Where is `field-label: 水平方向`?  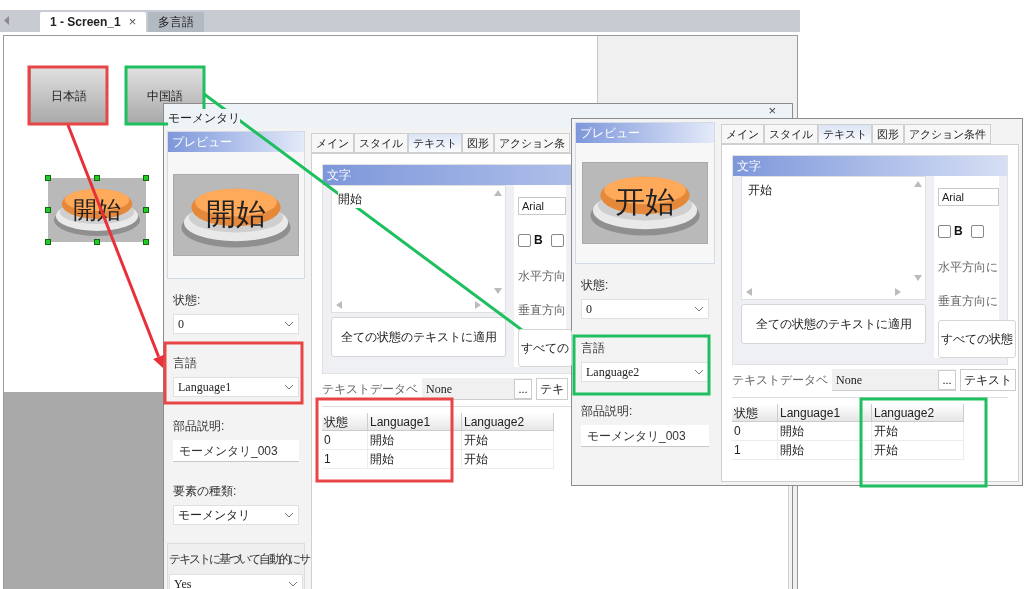 field-label: 水平方向 is located at coordinates (542, 276).